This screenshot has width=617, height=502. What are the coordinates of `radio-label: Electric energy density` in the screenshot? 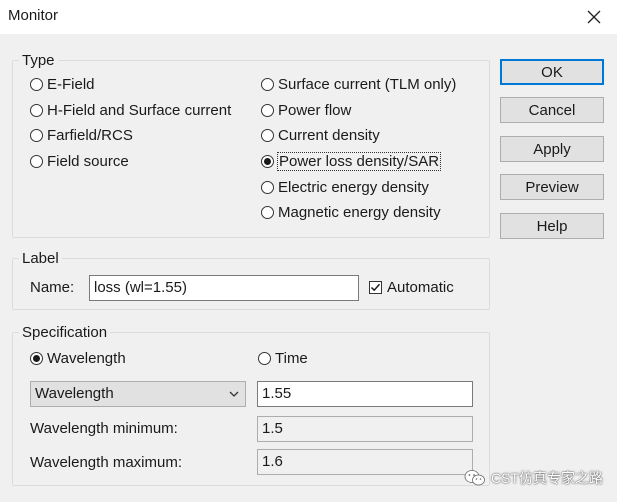 It's located at (353, 187).